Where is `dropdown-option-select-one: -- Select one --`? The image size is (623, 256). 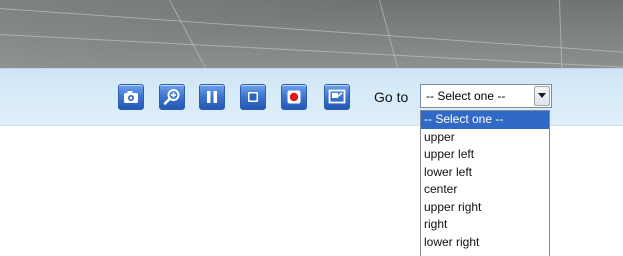
dropdown-option-select-one: -- Select one -- is located at coordinates (485, 120).